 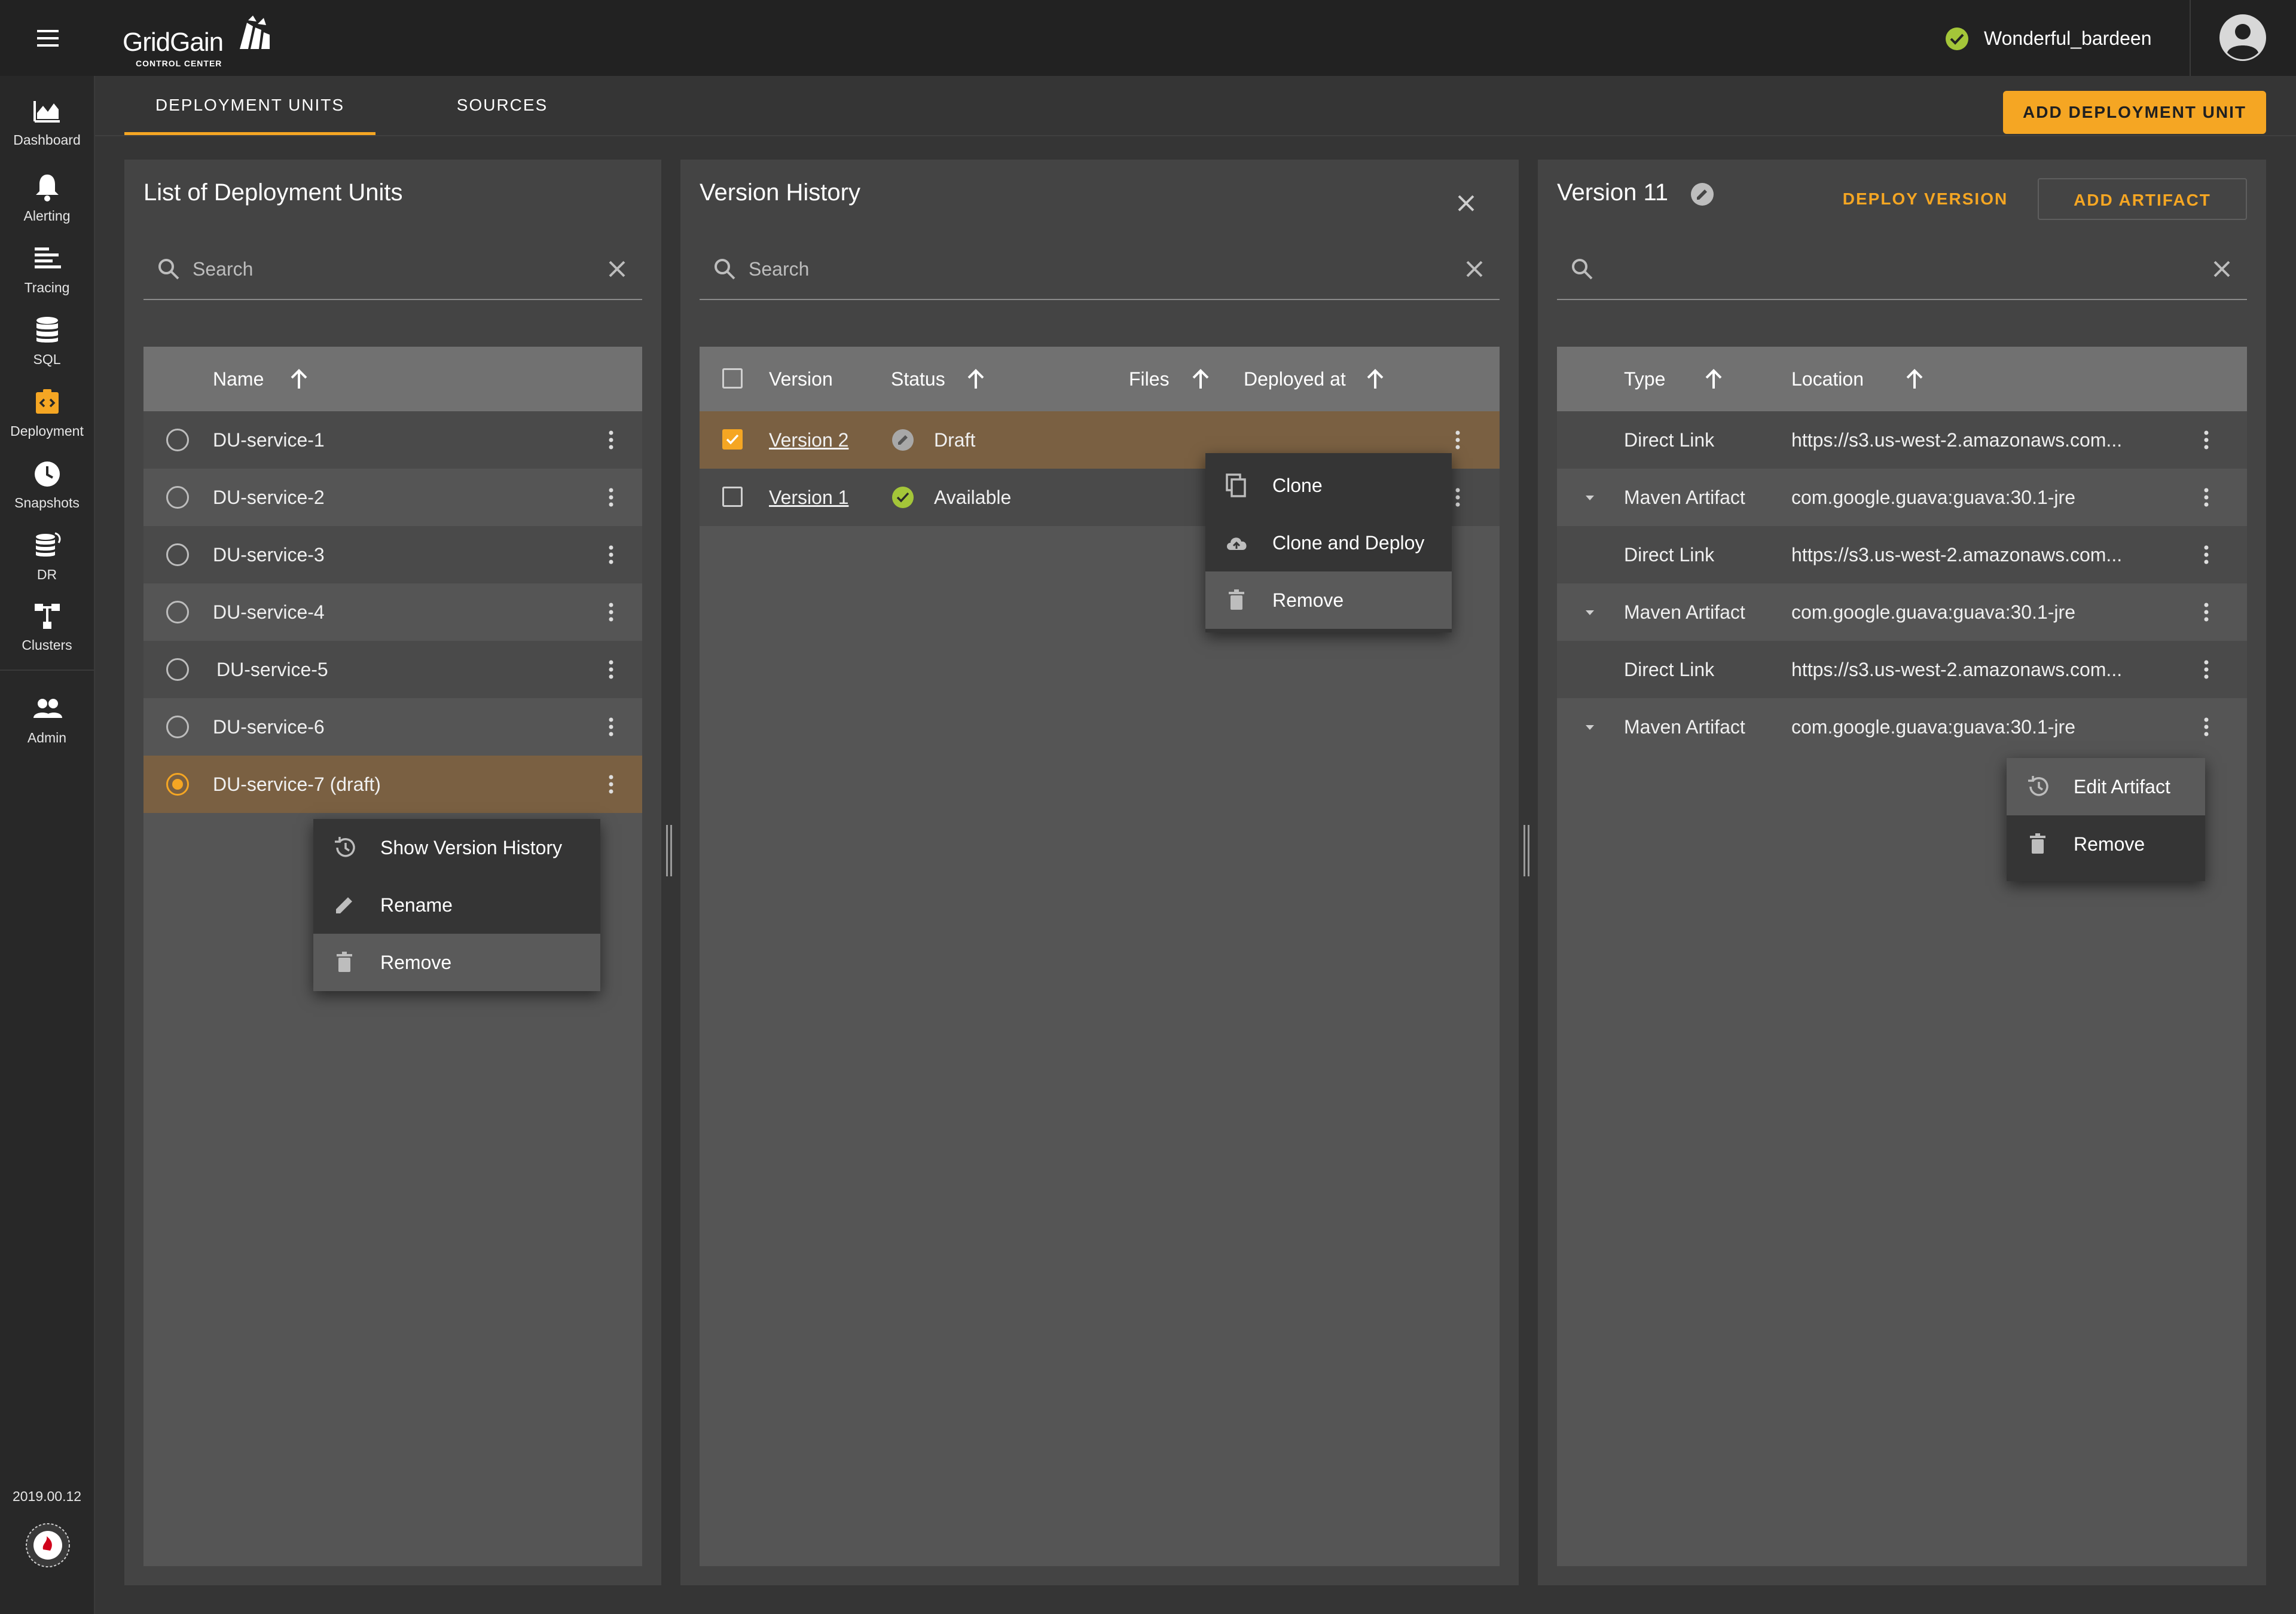 What do you see at coordinates (47, 670) in the screenshot?
I see `sidebar-separator` at bounding box center [47, 670].